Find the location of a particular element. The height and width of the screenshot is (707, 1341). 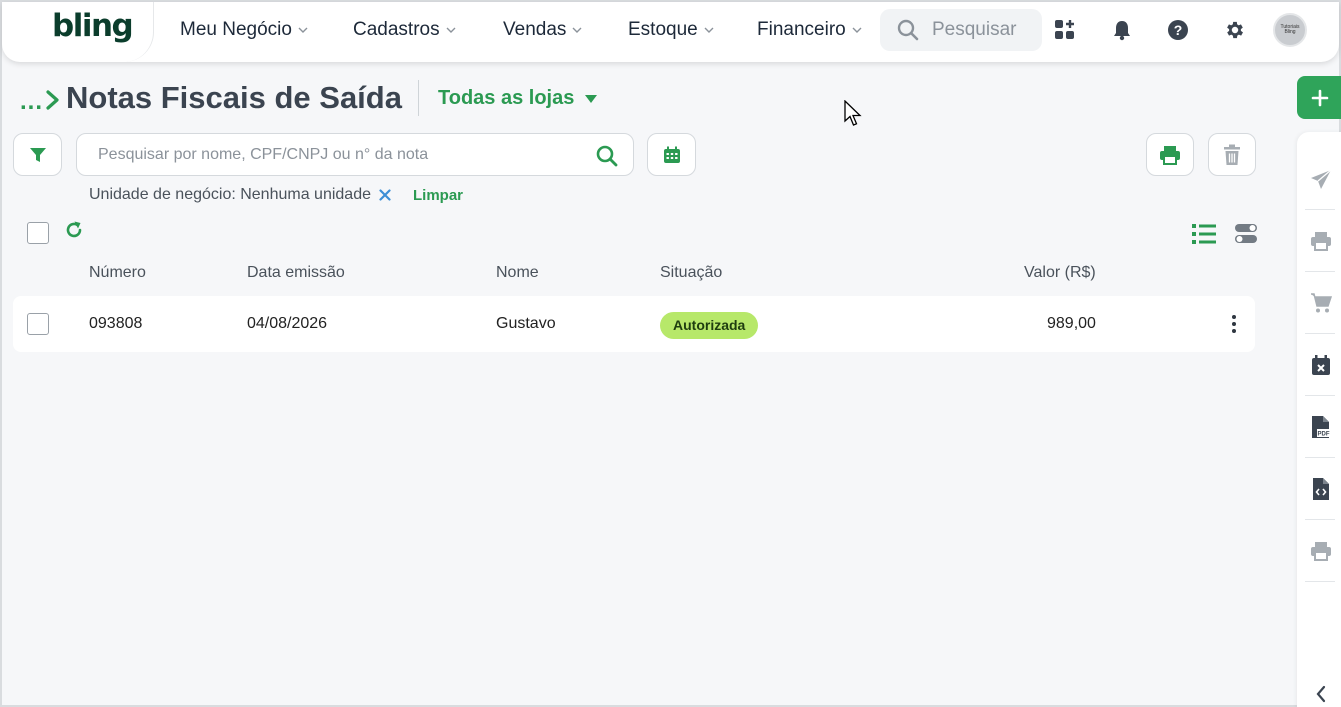

filter-button is located at coordinates (37, 154).